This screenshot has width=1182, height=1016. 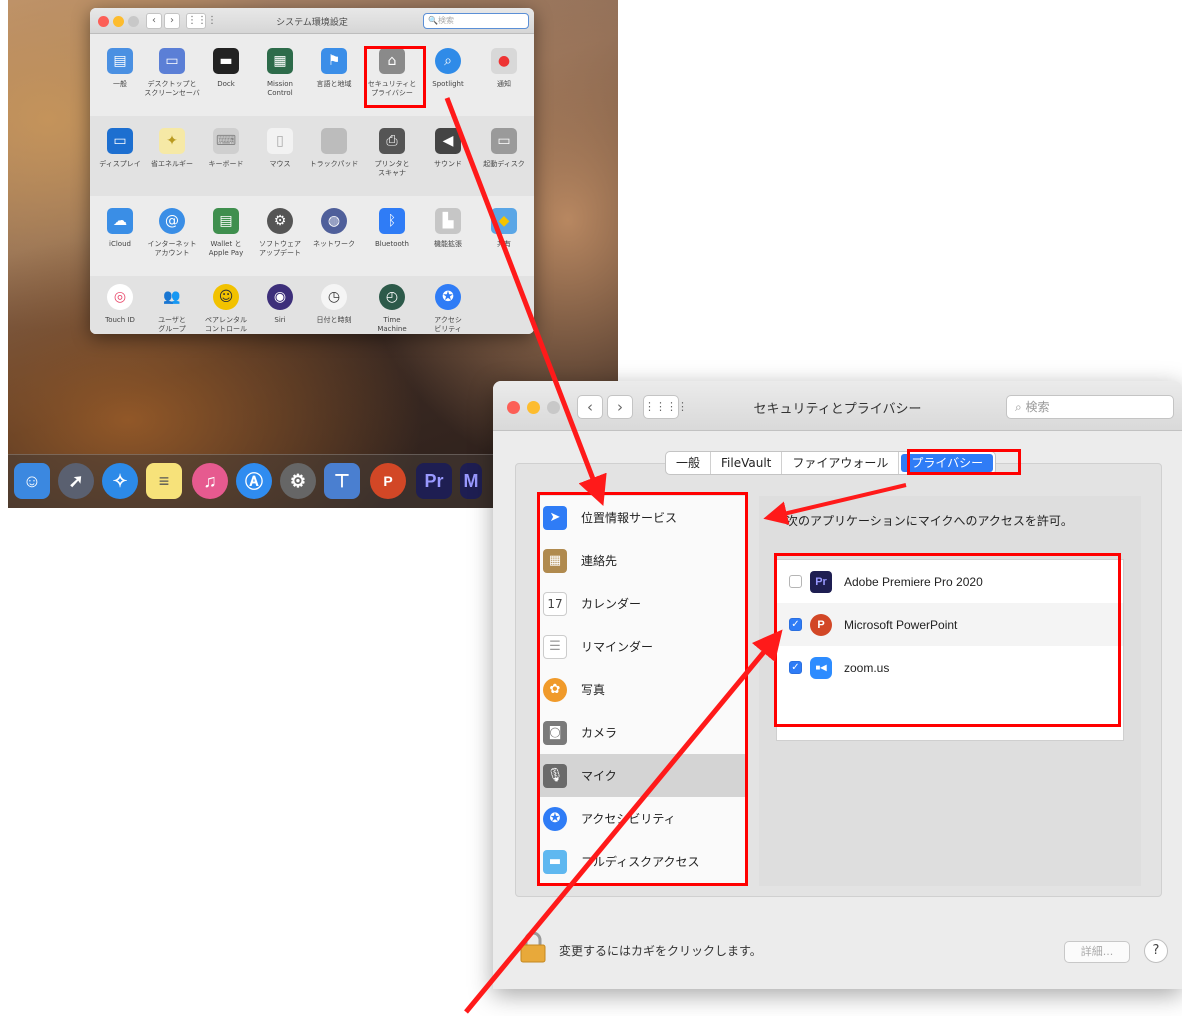 I want to click on pref-desktop: ▭ デスクトップと スクリーンセーバ, so click(x=172, y=73).